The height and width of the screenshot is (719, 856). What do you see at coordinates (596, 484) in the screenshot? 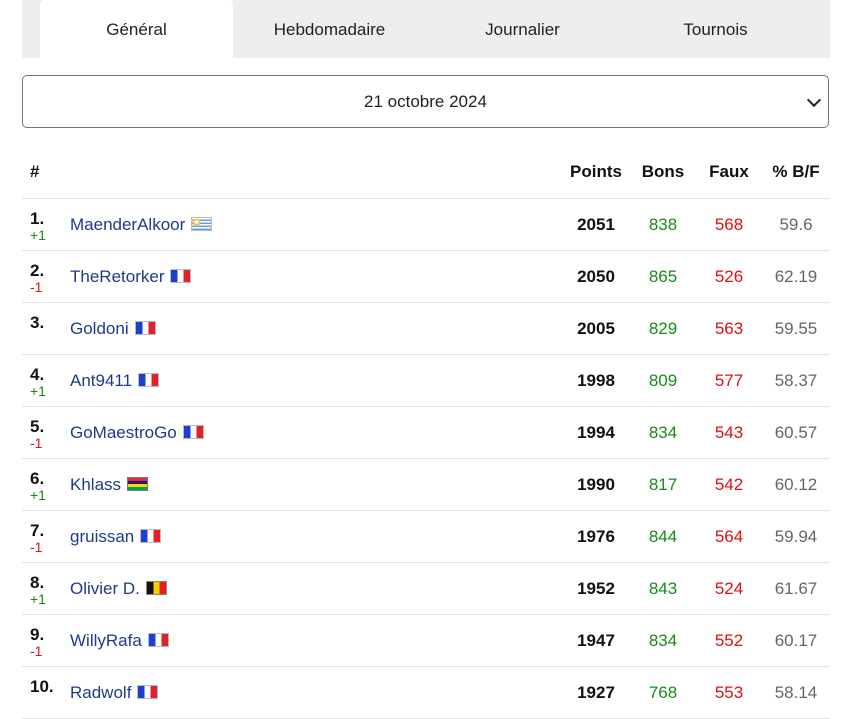
I see `points-cell: 1990` at bounding box center [596, 484].